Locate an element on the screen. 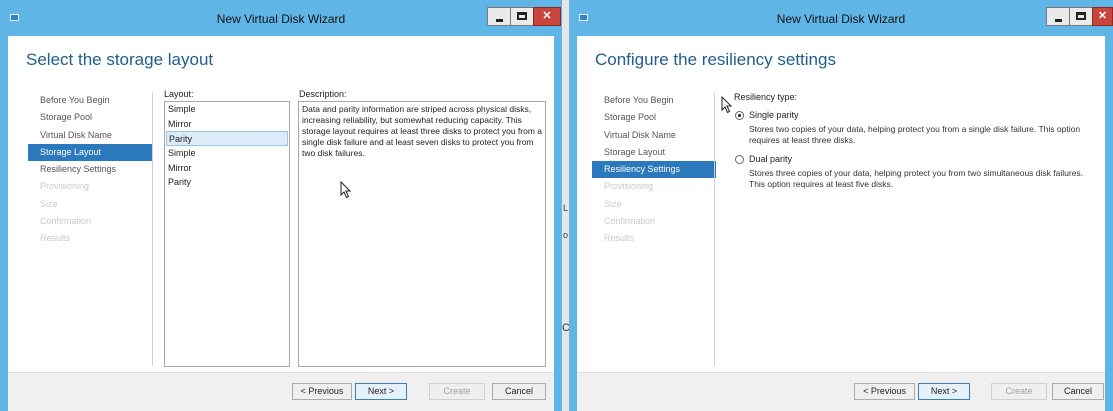 Image resolution: width=1113 pixels, height=411 pixels. background-window-fragment: o is located at coordinates (565, 235).